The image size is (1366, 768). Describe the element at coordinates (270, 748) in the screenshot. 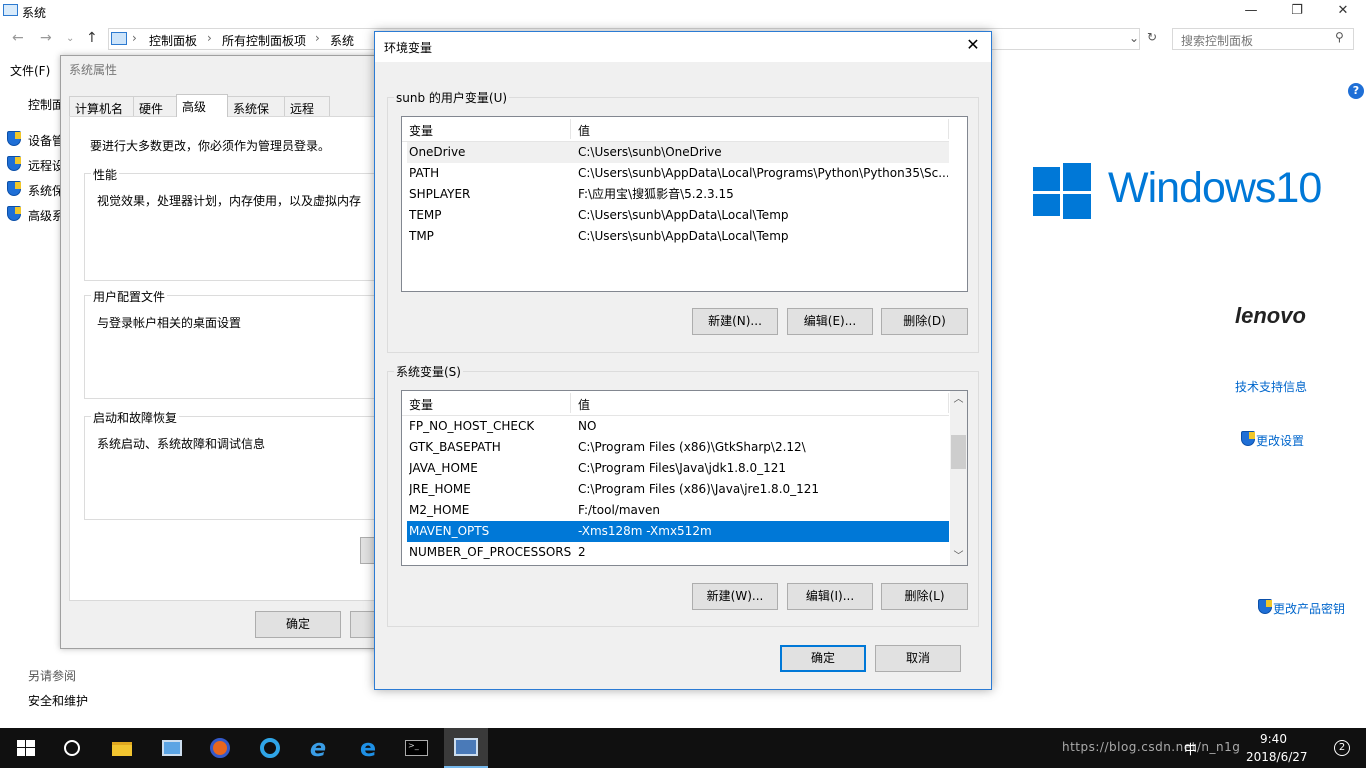

I see `browser-icon` at that location.